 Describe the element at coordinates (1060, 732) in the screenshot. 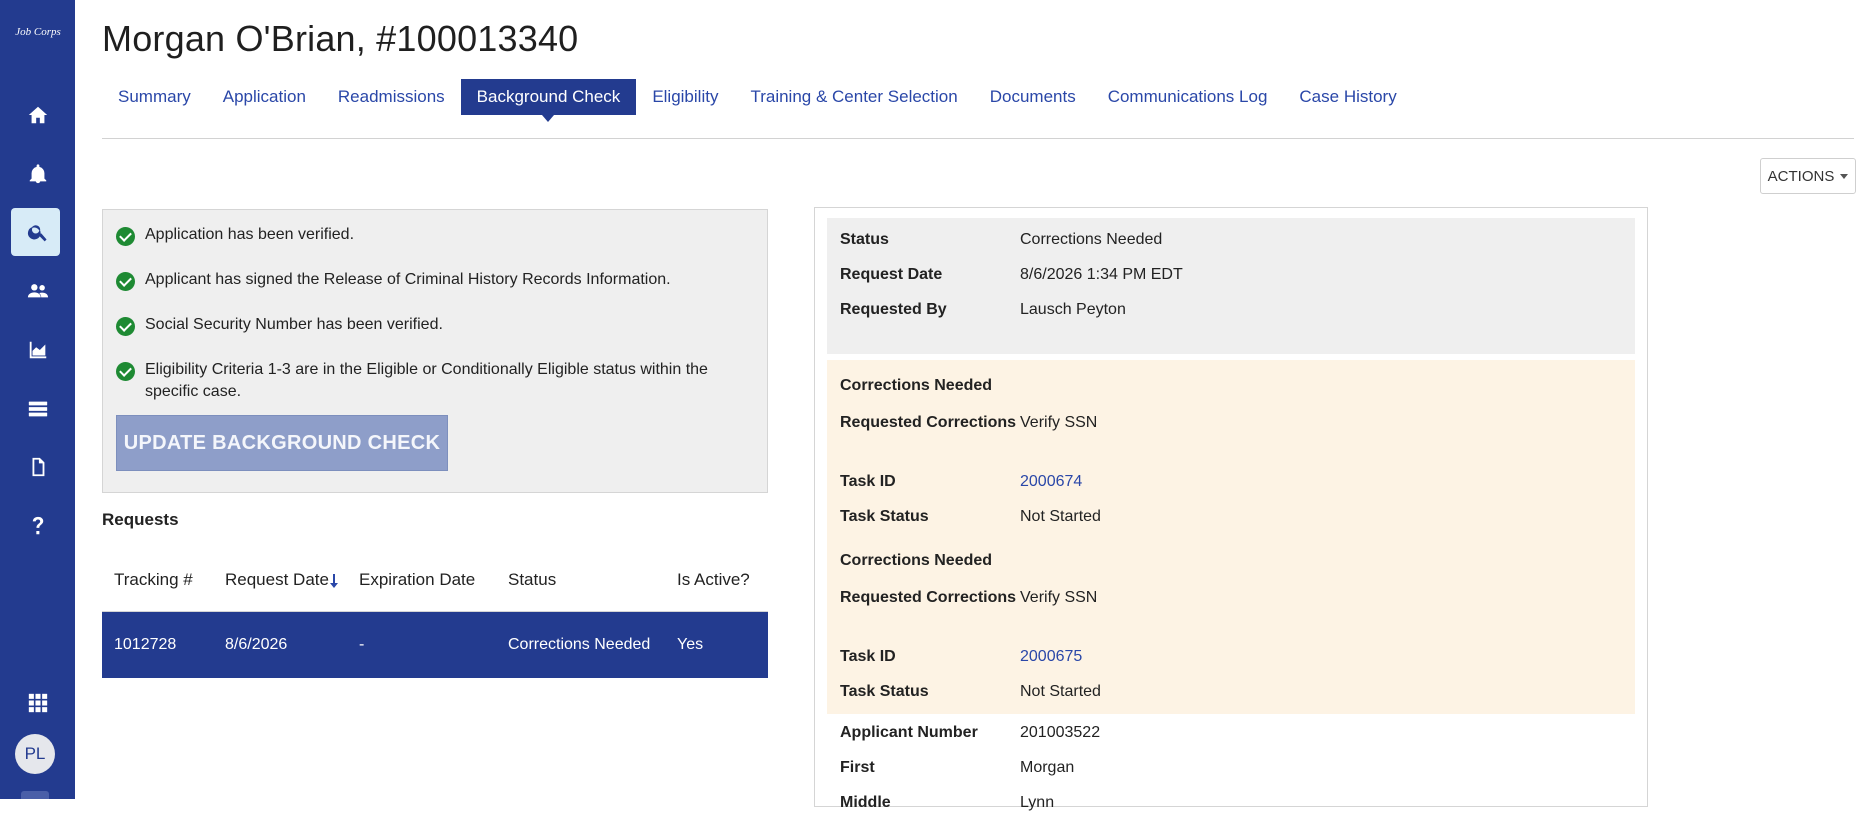

I see `detail-value: 201003522` at that location.